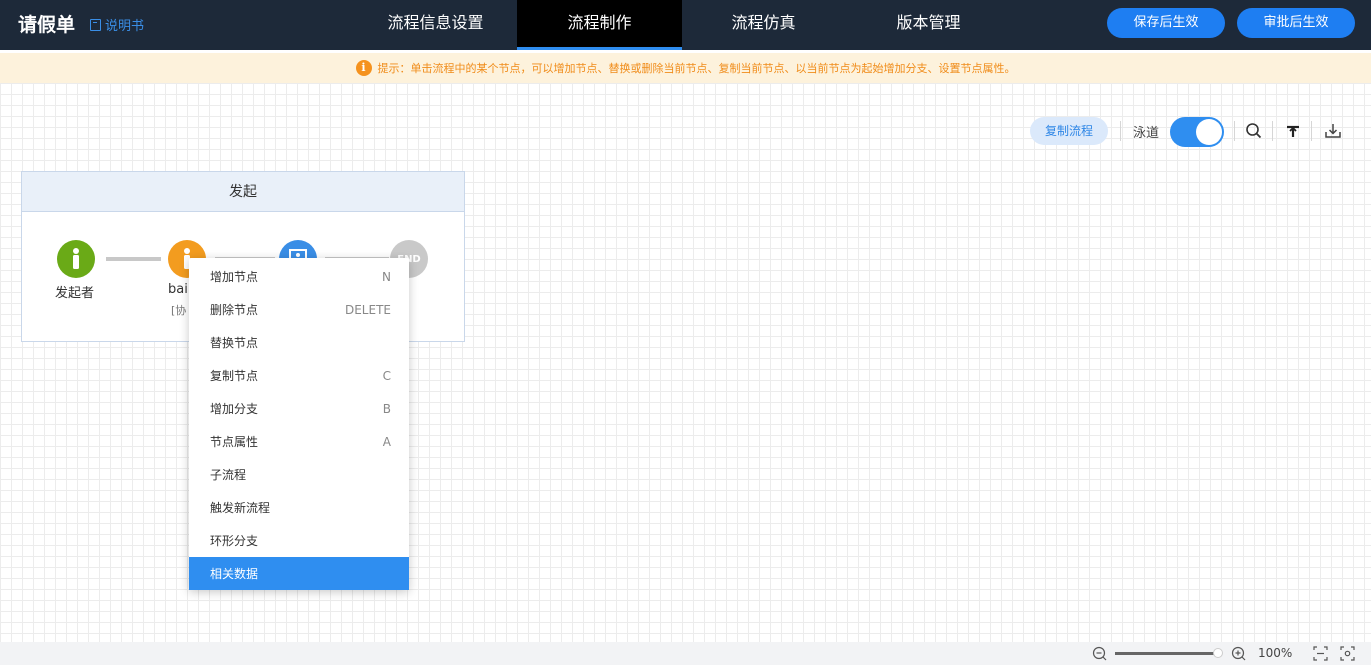 This screenshot has height=665, width=1371. I want to click on menu-item-node-properties: 节点属性 A, so click(299, 441).